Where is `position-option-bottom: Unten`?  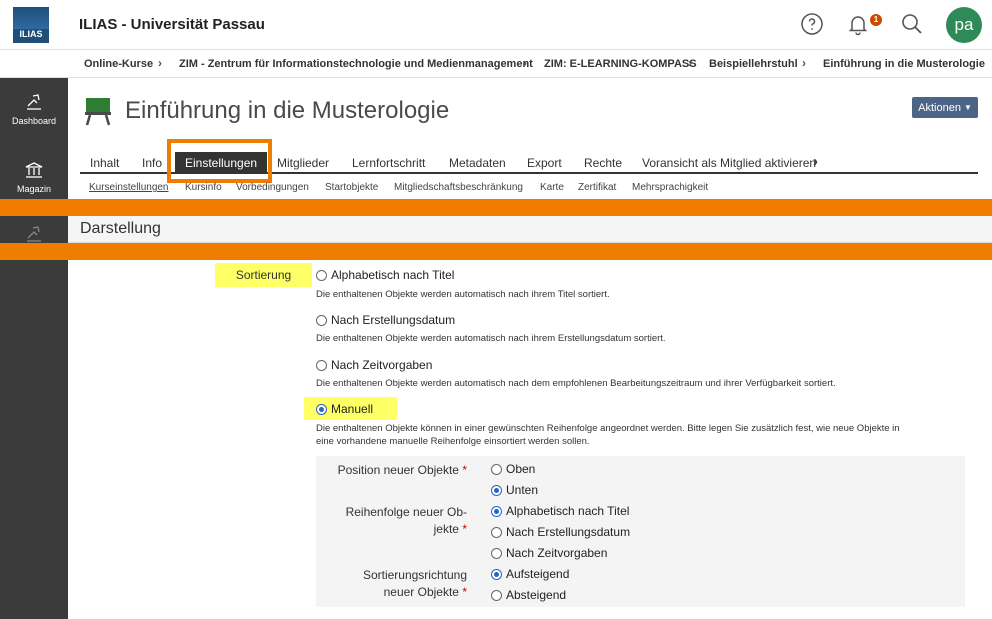
position-option-bottom: Unten is located at coordinates (514, 490).